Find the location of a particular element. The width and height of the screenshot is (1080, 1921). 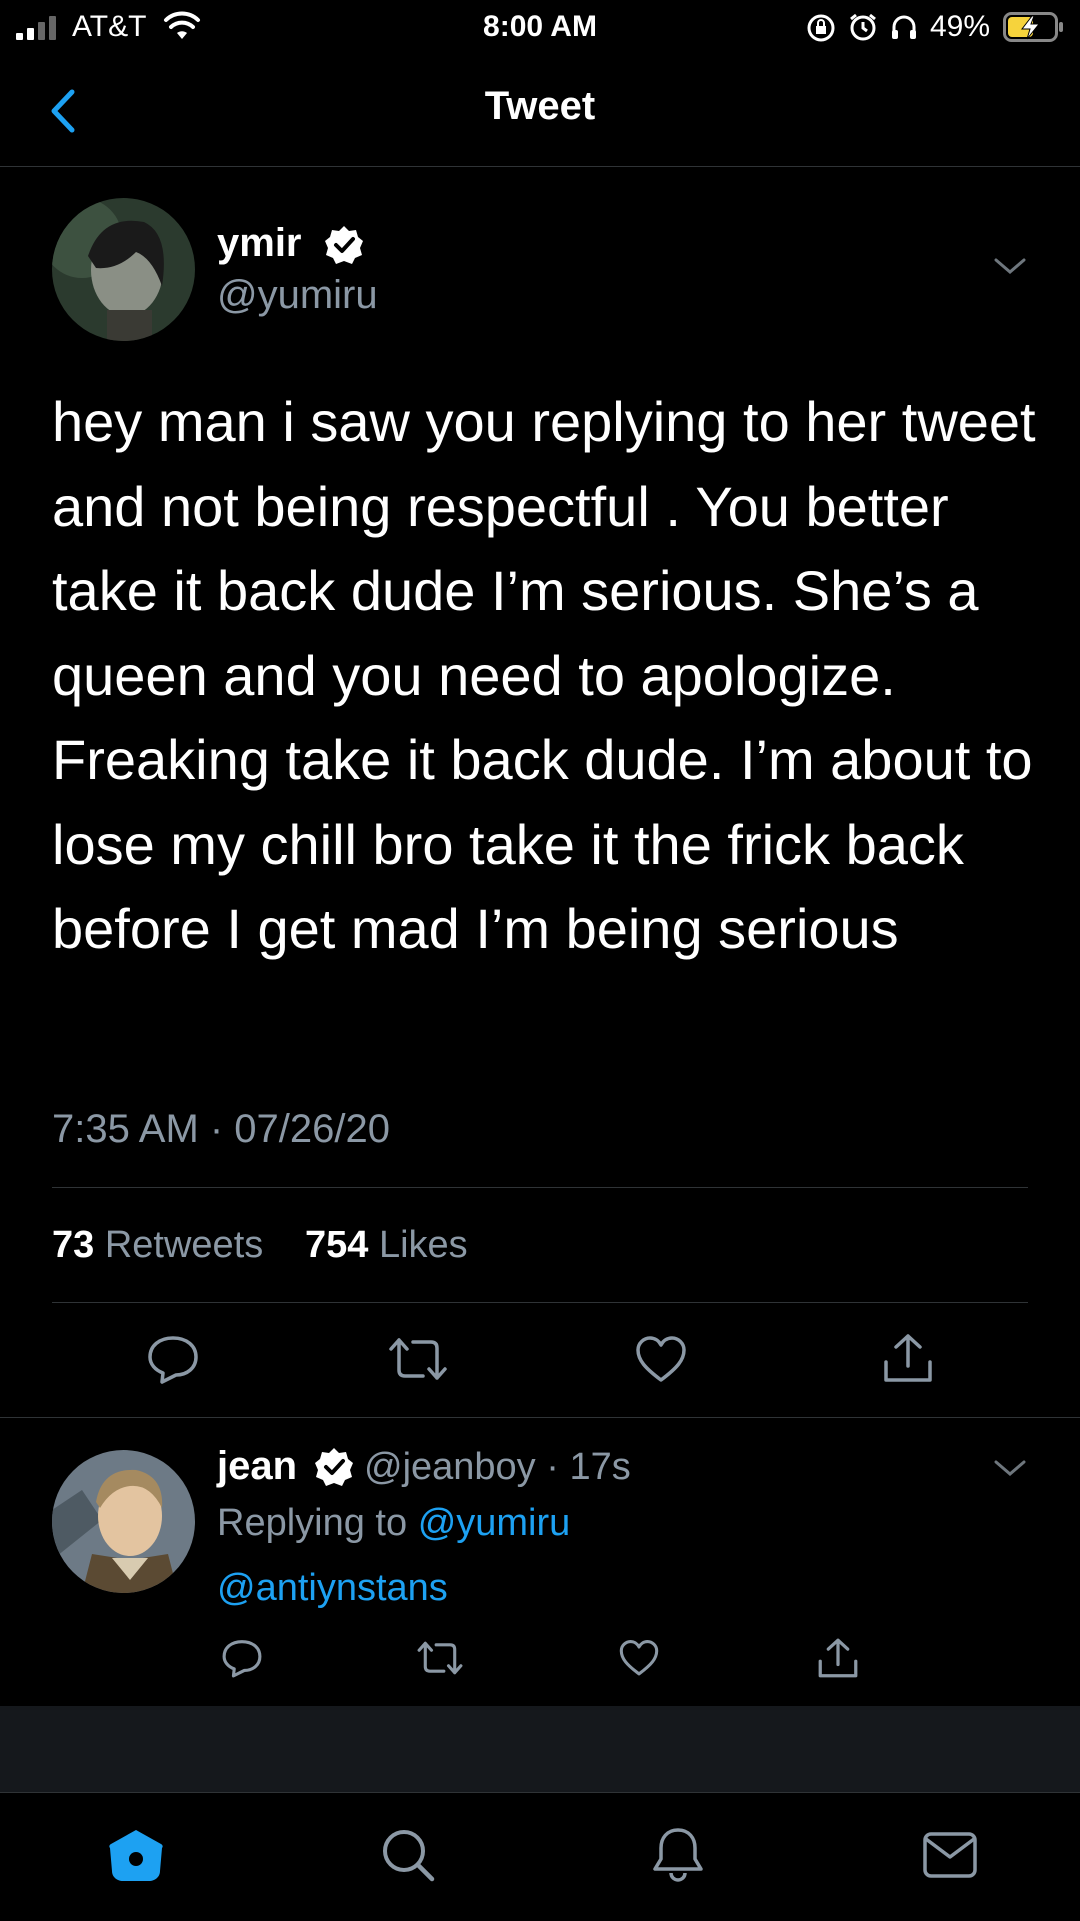

author-name: ymir is located at coordinates (259, 243).